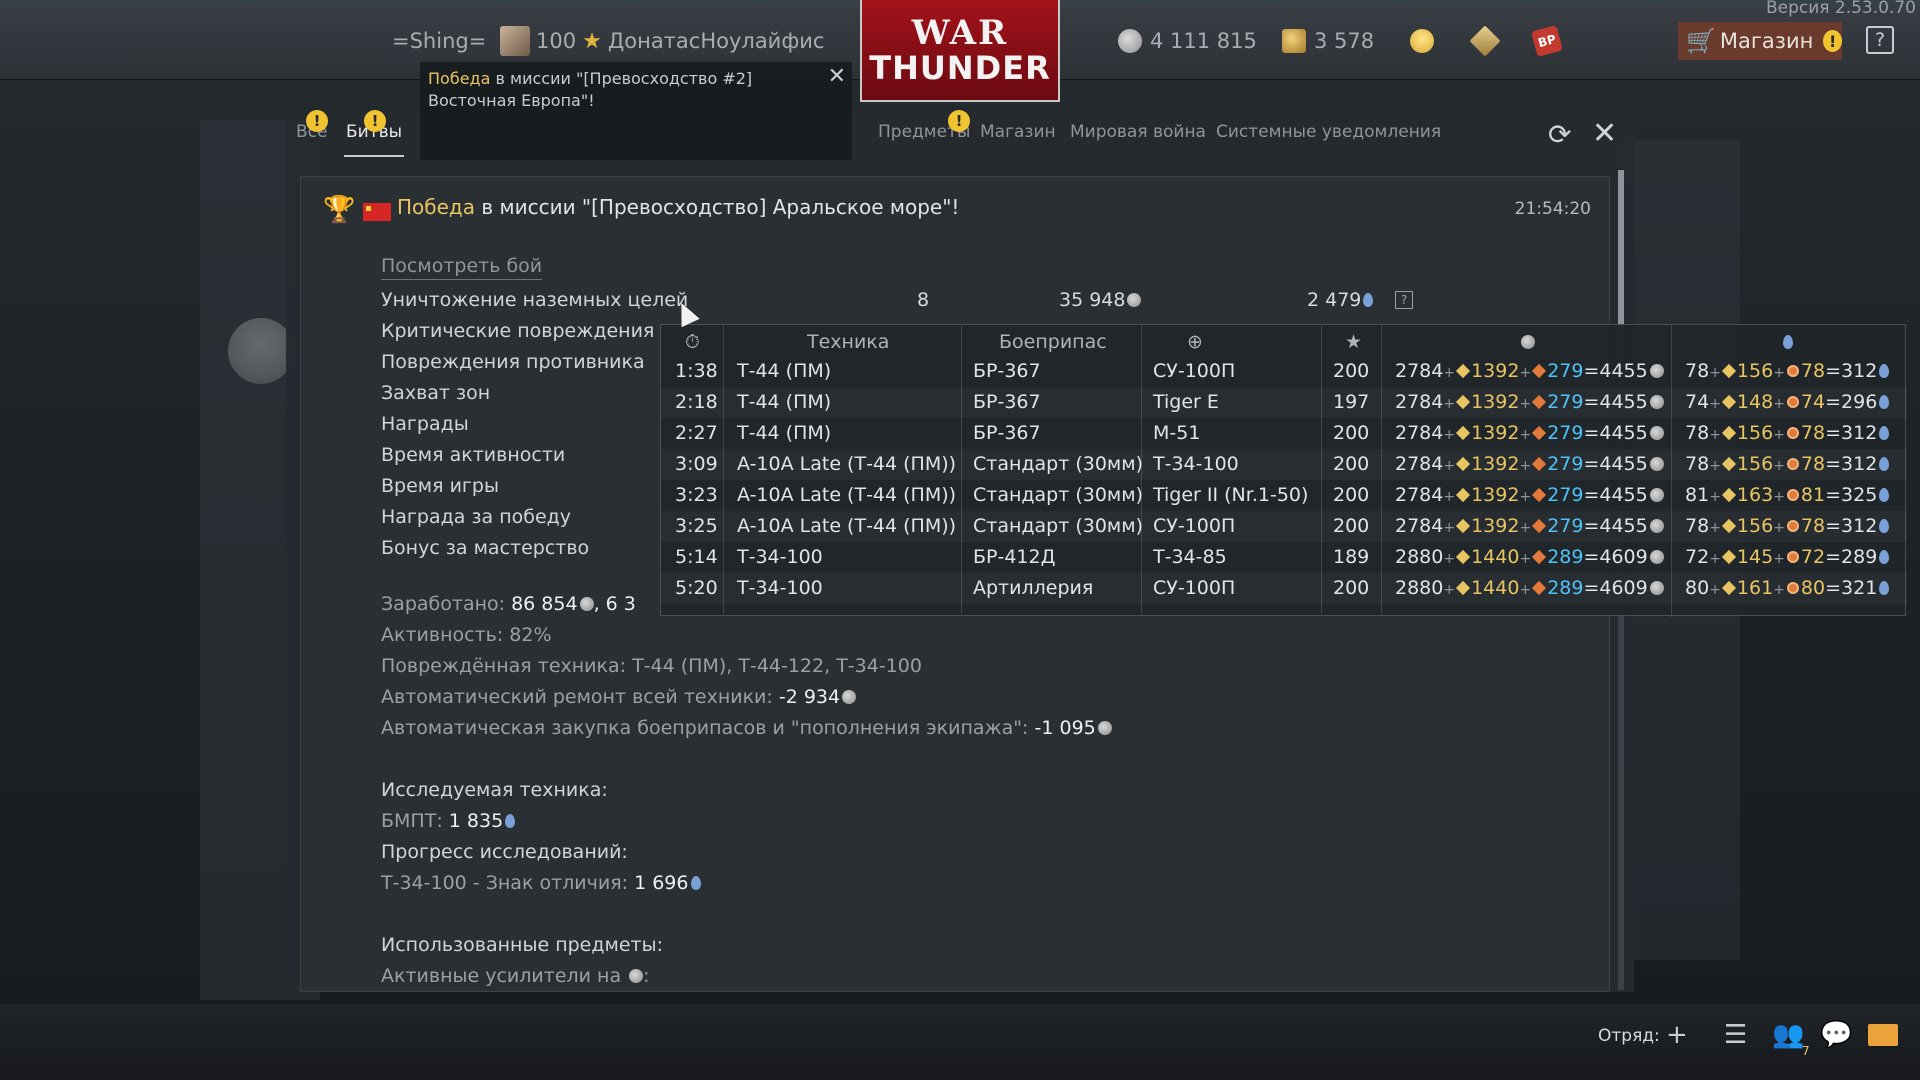 The width and height of the screenshot is (1920, 1080). I want to click on close-dialog-button: ✕, so click(1604, 133).